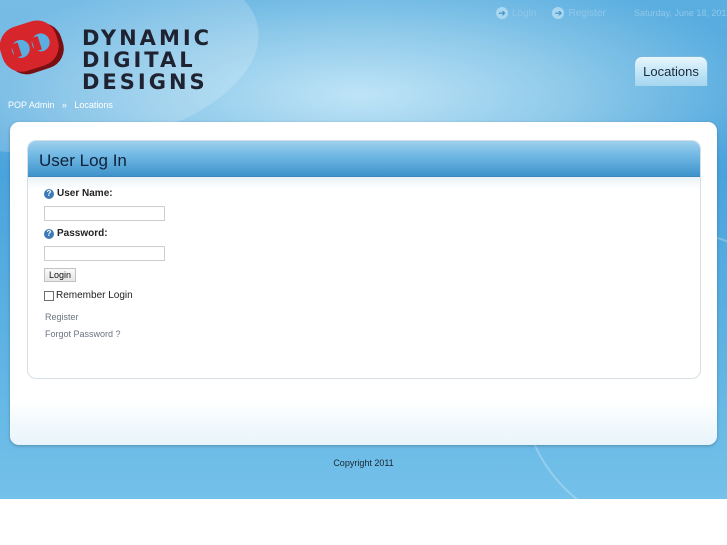 Image resolution: width=727 pixels, height=545 pixels. I want to click on breadcrumb: POP Admin » Locations, so click(63, 105).